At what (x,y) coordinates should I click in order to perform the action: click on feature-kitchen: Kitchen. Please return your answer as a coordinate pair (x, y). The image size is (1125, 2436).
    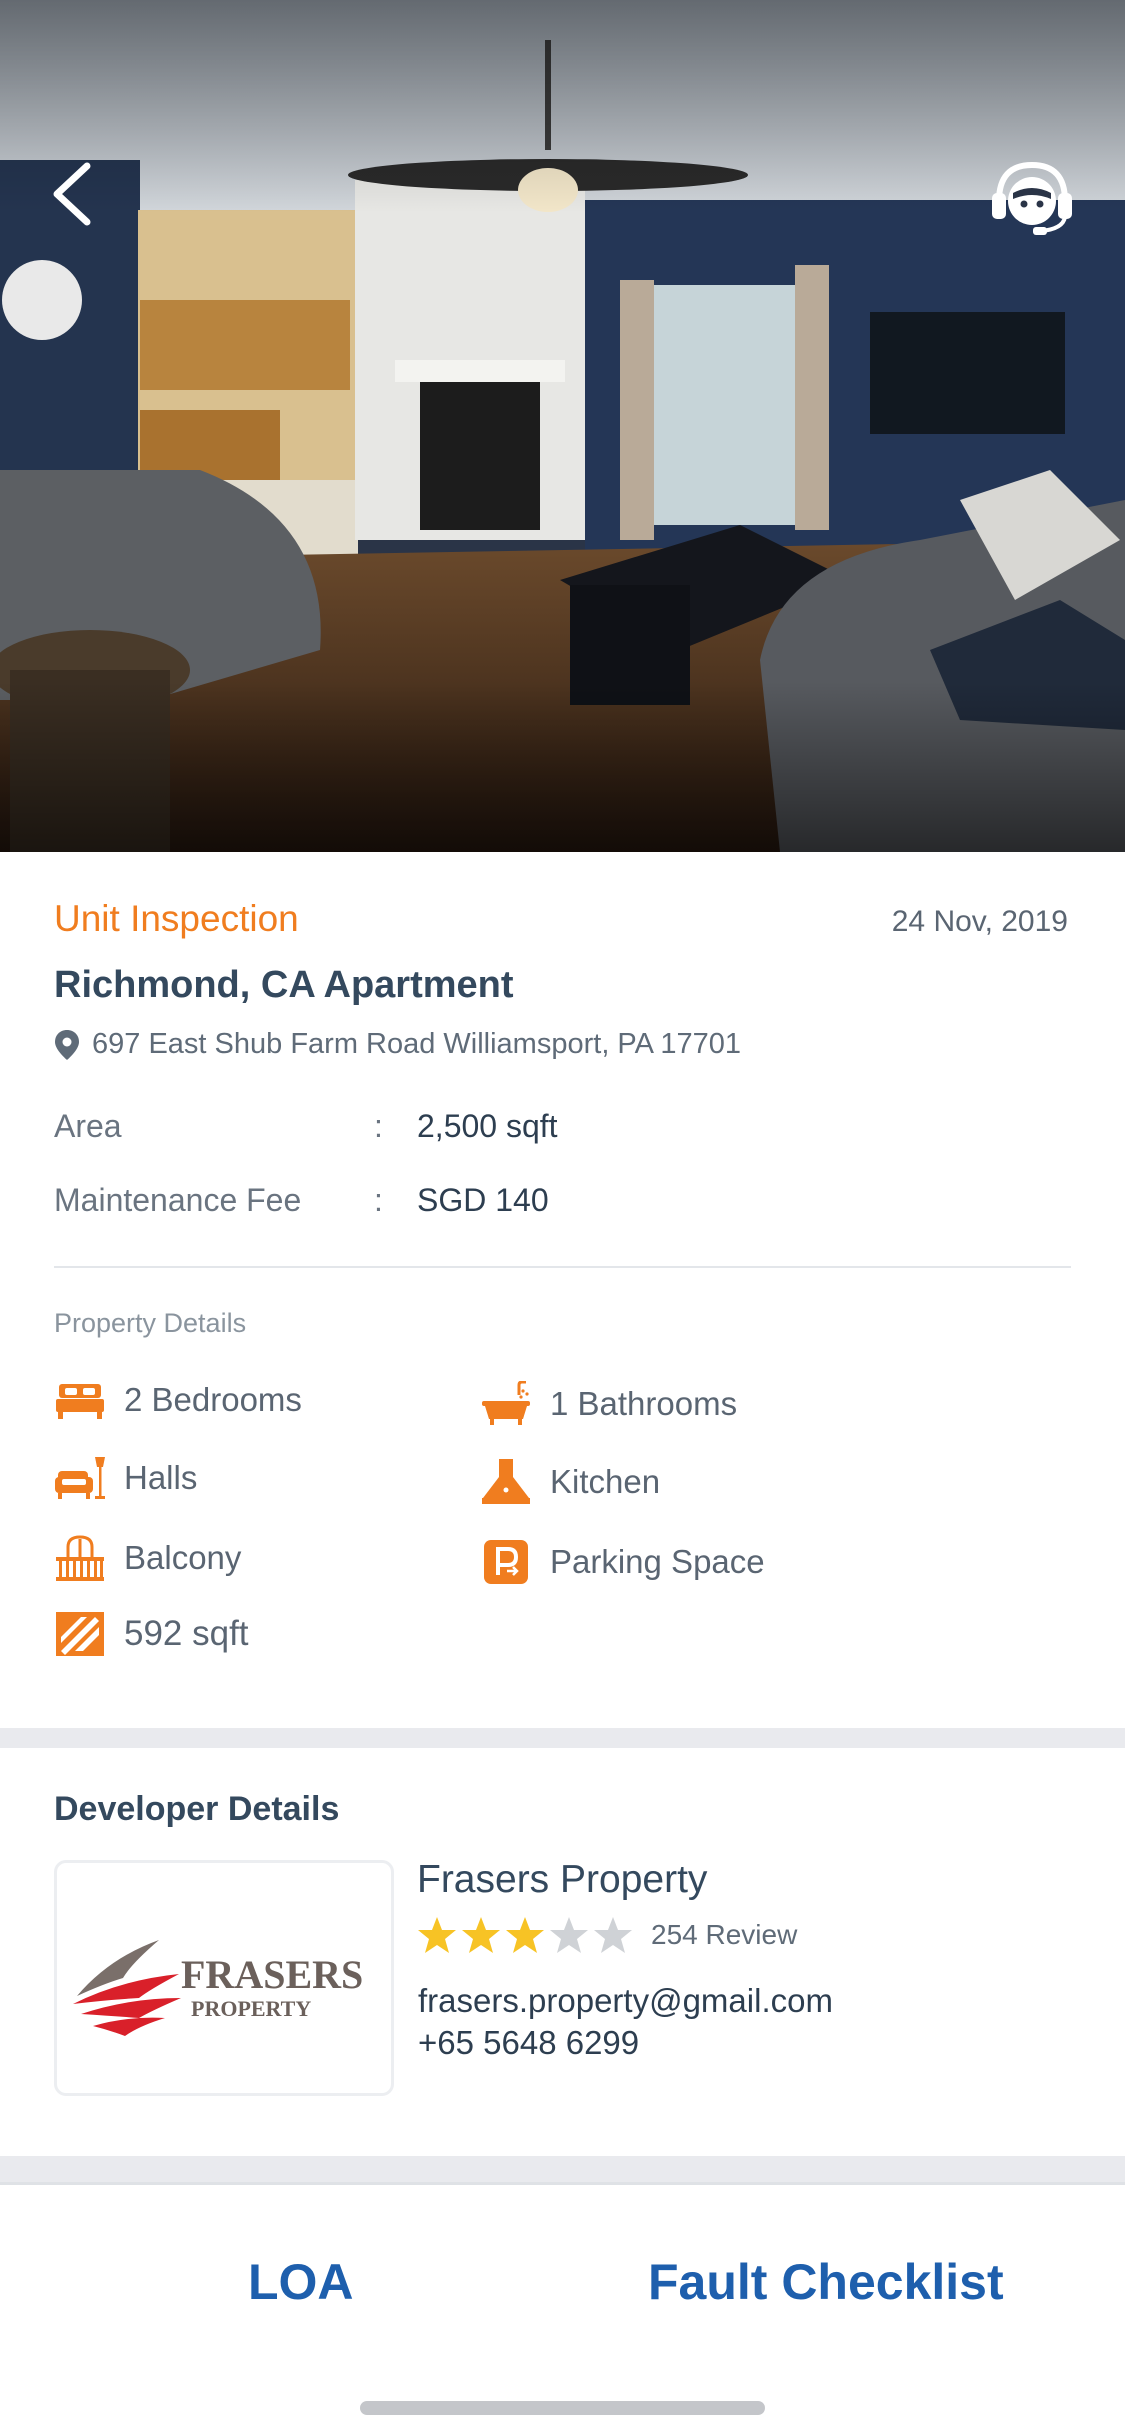
    Looking at the image, I should click on (570, 1482).